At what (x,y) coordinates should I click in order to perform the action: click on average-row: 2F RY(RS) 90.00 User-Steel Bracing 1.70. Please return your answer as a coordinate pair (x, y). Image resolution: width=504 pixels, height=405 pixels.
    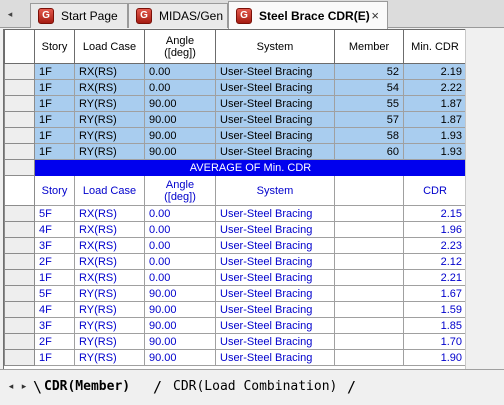
    Looking at the image, I should click on (234, 341).